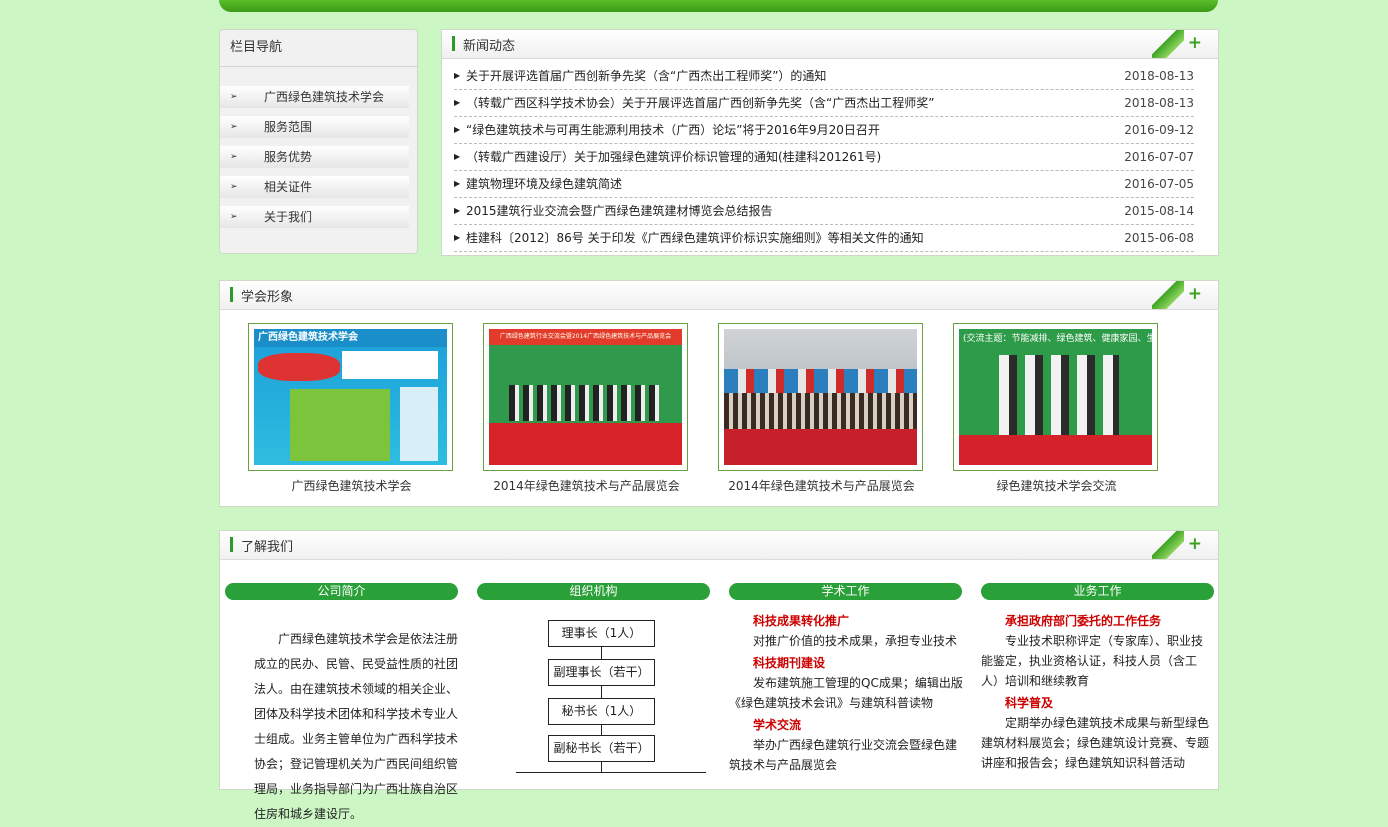 This screenshot has width=1388, height=827. Describe the element at coordinates (855, 641) in the screenshot. I see `academic-text: 对推广价值的技术成果，承担专业技术` at that location.